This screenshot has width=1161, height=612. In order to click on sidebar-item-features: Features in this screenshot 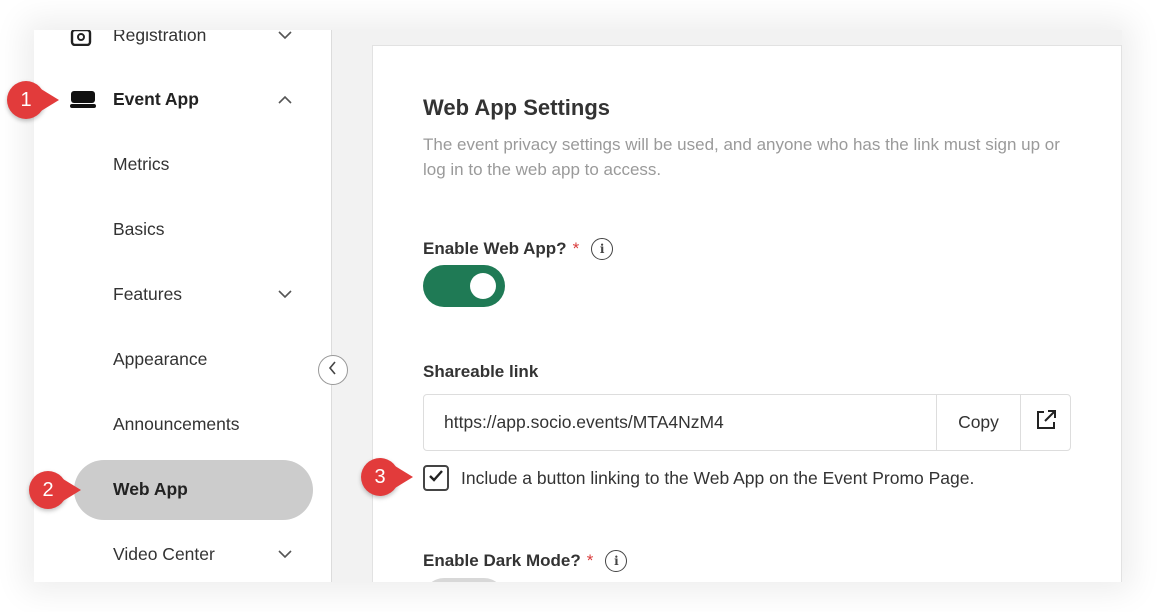, I will do `click(182, 294)`.